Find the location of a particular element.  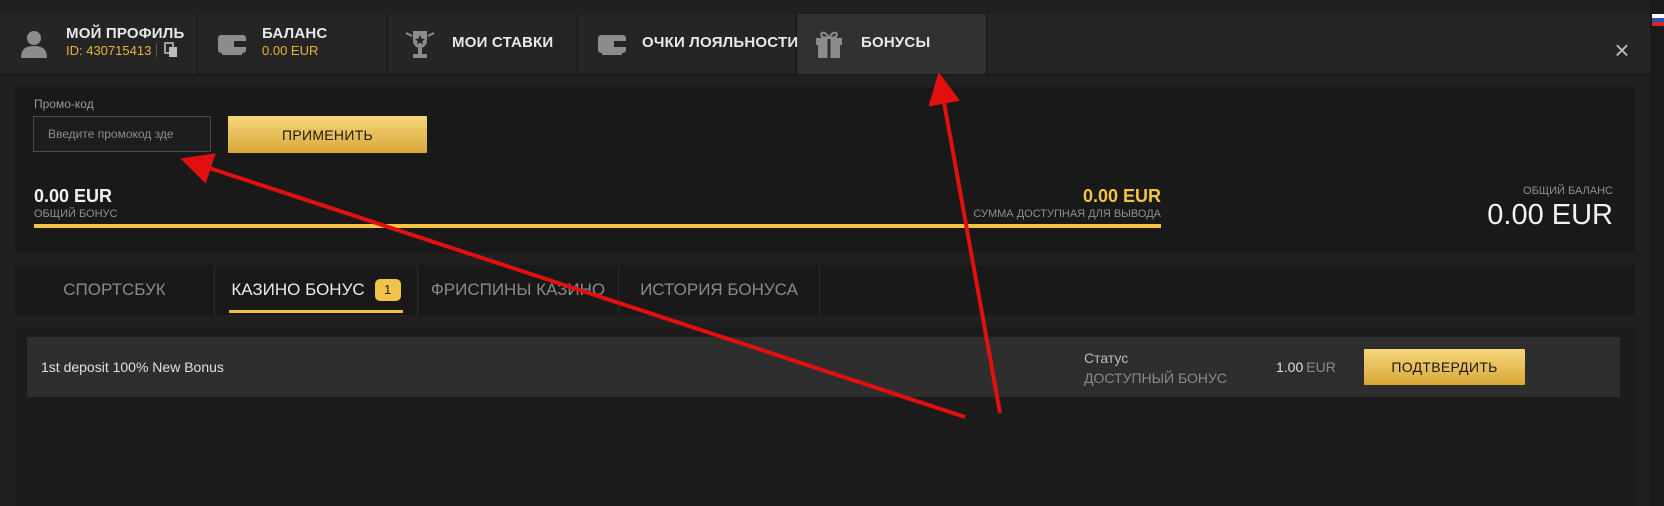

subtab-bonus-history-label: ИСТОРИЯ БОНУСА is located at coordinates (719, 289).